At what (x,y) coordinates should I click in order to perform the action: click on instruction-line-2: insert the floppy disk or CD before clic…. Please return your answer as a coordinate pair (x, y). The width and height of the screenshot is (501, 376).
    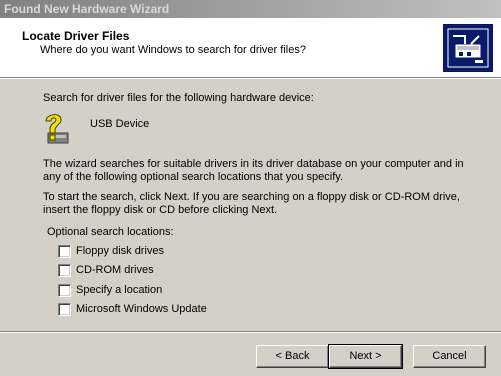
    Looking at the image, I should click on (160, 210).